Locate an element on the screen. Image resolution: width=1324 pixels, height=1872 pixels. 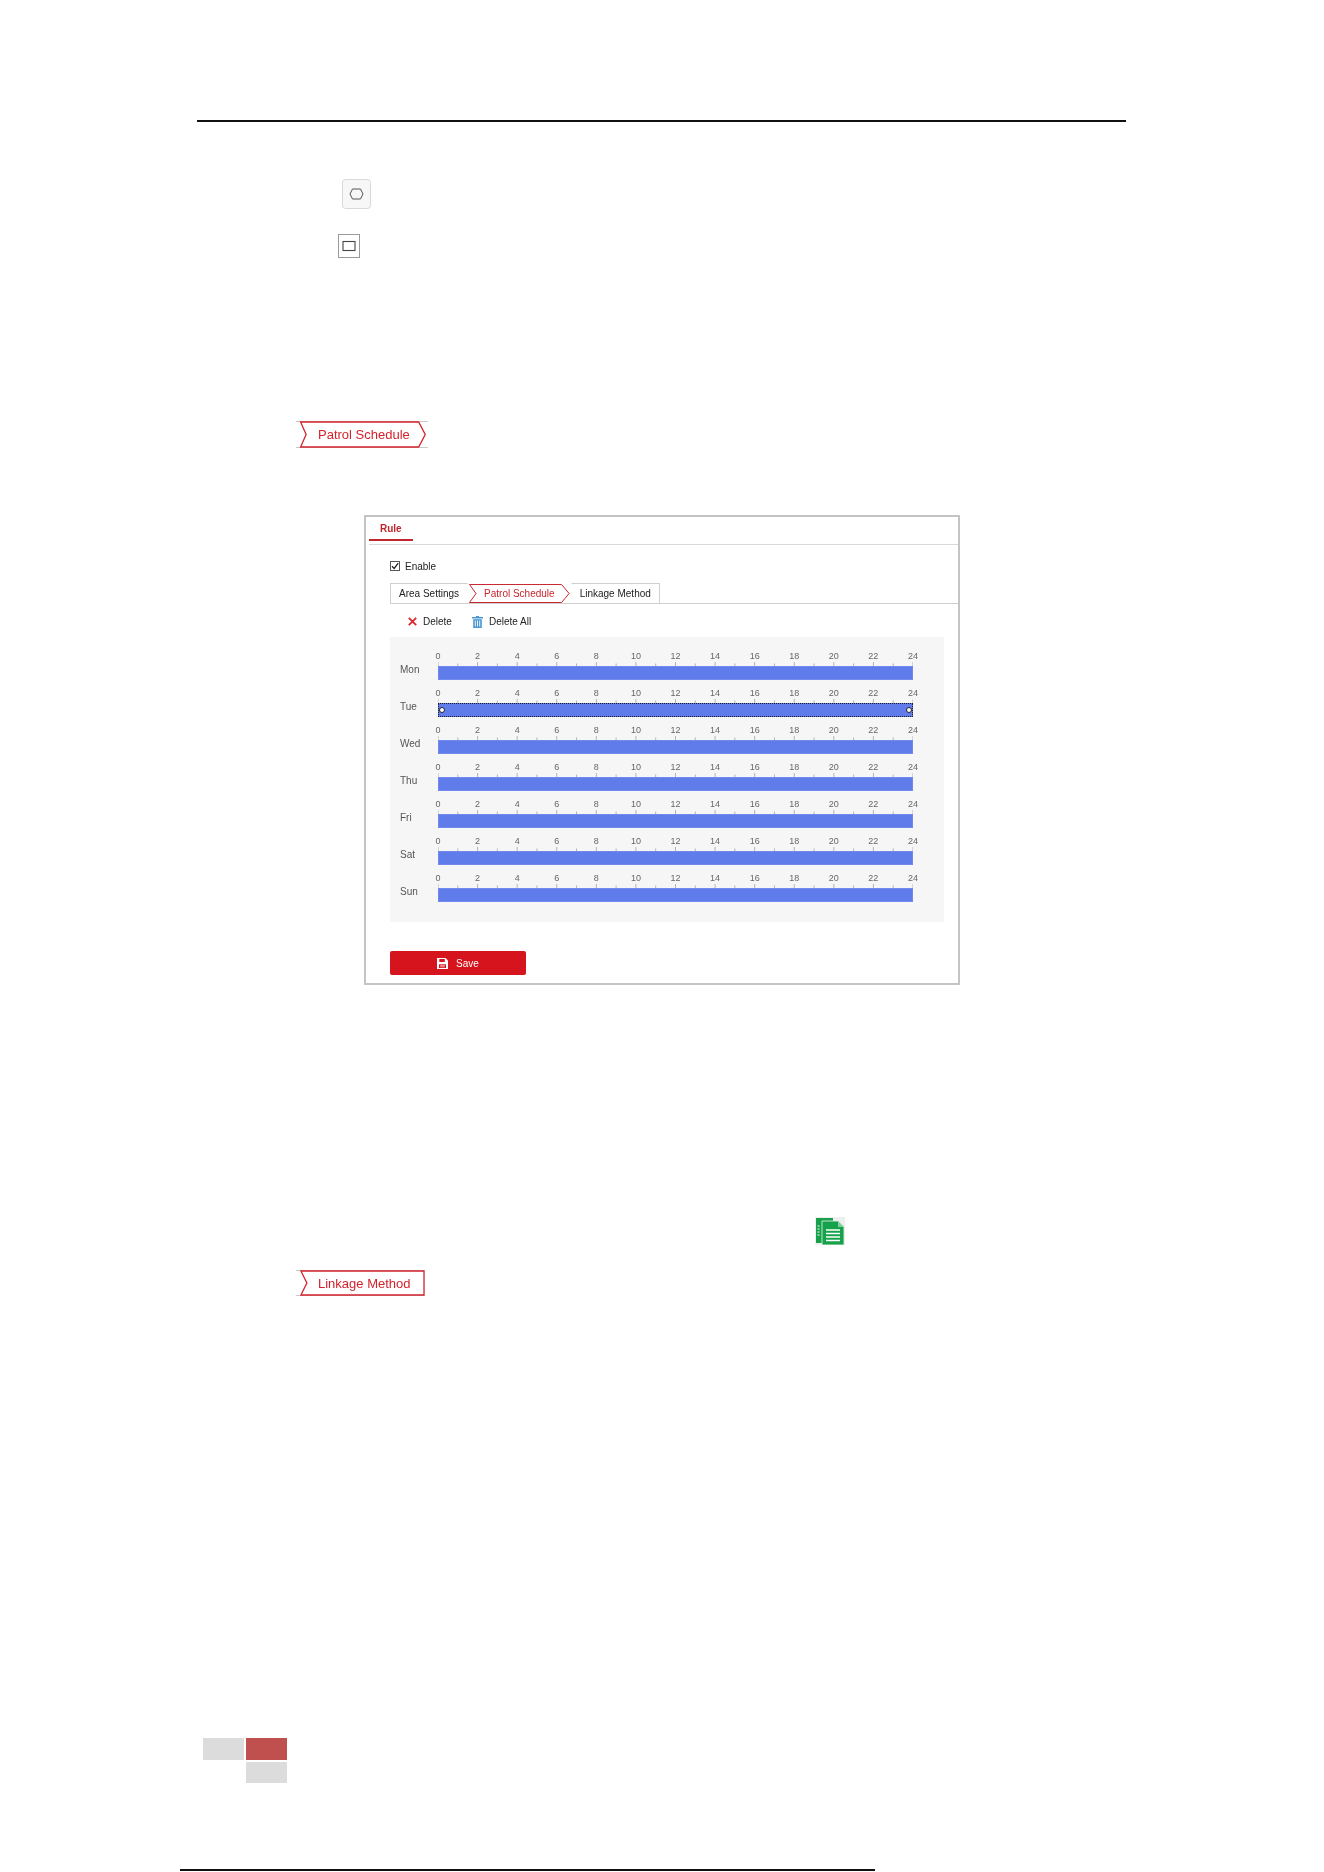
step-tab: Linkage Method is located at coordinates (615, 593).